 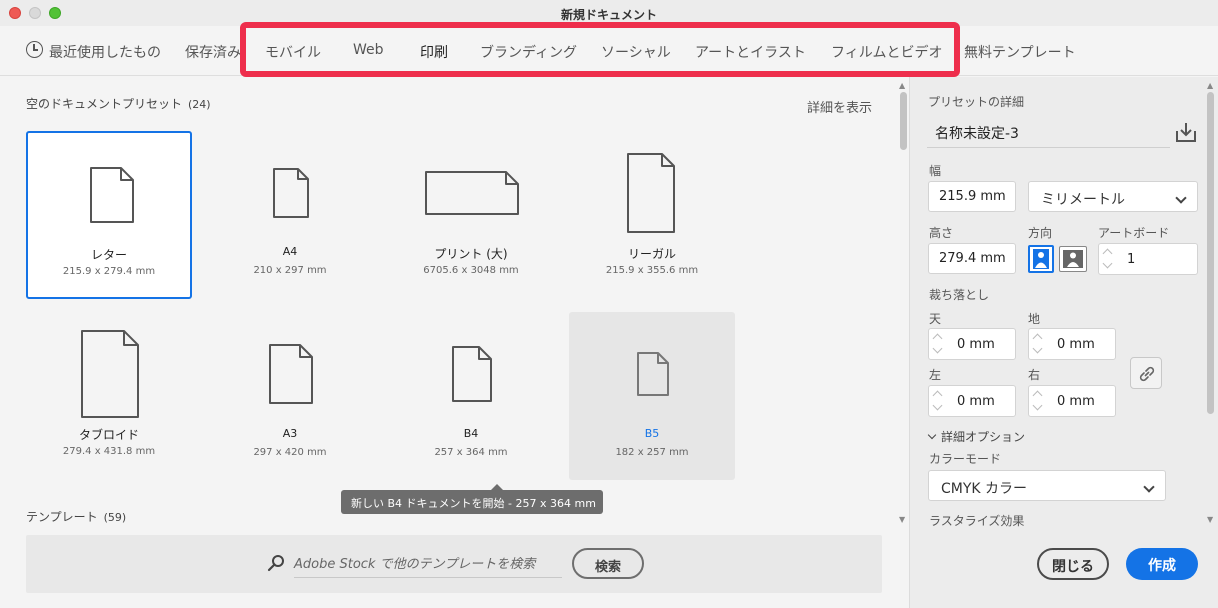 I want to click on color-mode-label: カラーモード, so click(x=965, y=459).